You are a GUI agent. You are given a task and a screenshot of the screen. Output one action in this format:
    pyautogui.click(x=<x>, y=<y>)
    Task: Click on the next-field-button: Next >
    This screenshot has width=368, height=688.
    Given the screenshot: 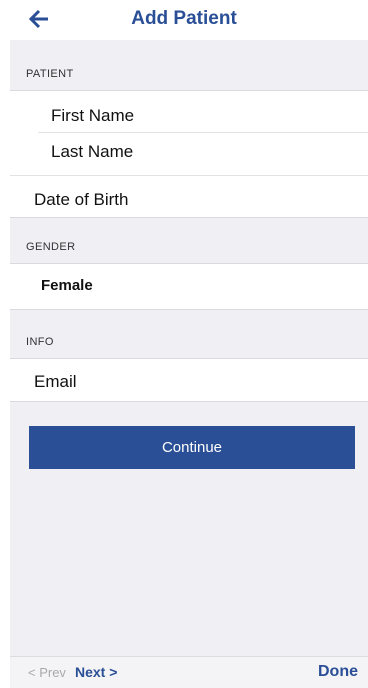 What is the action you would take?
    pyautogui.click(x=96, y=672)
    